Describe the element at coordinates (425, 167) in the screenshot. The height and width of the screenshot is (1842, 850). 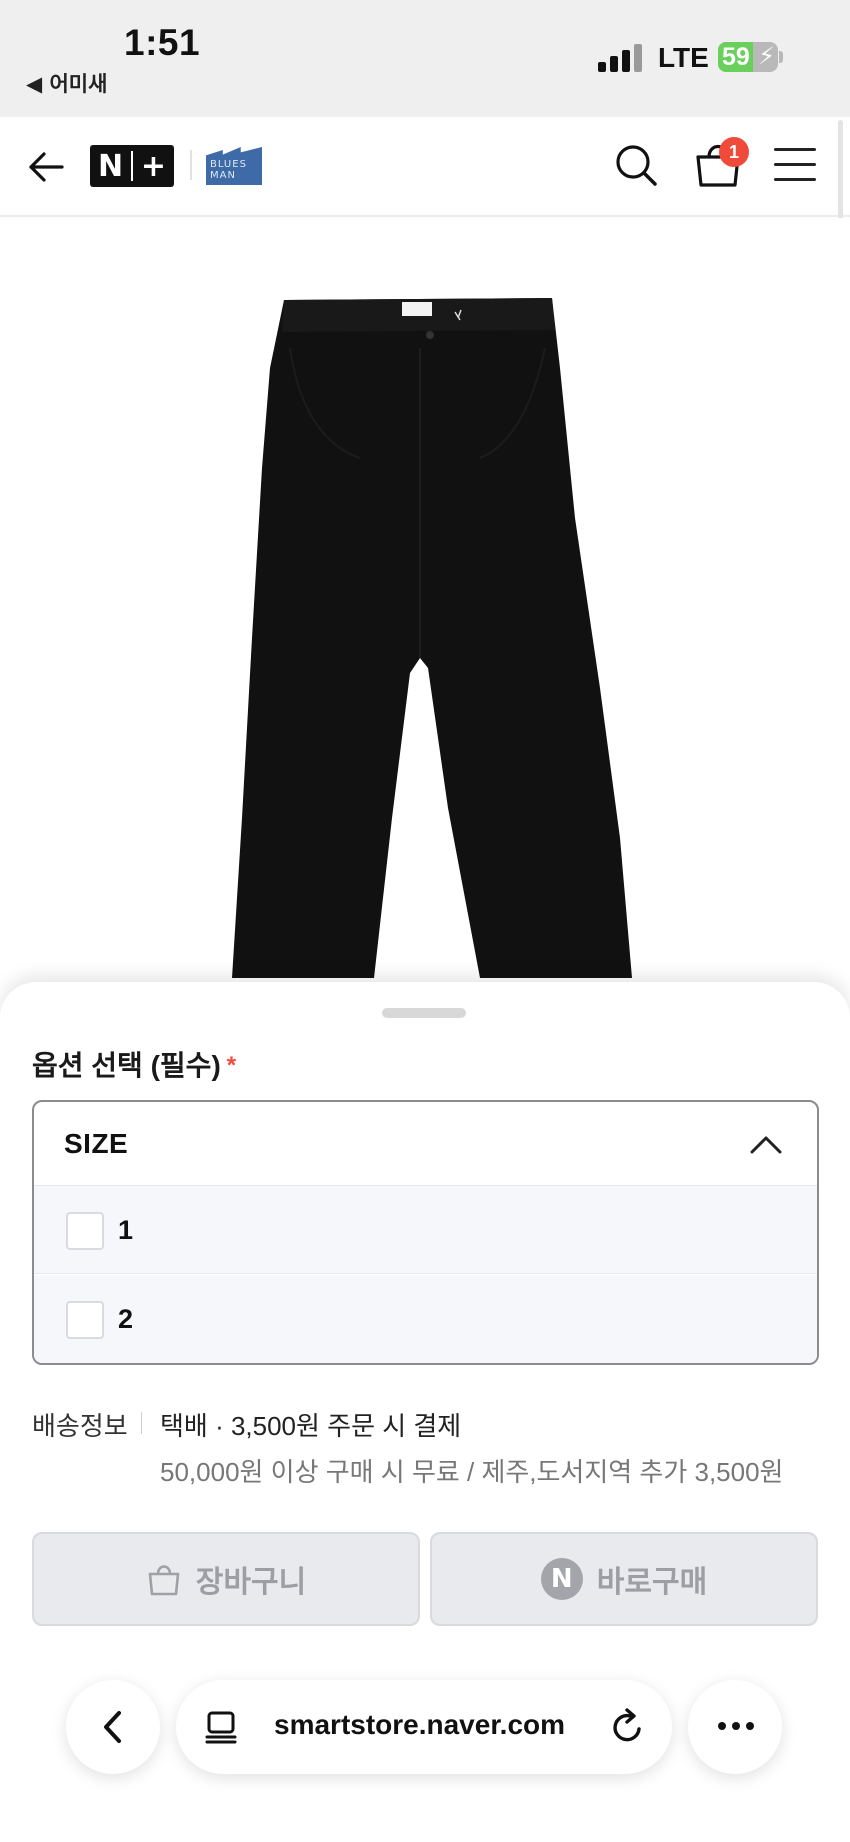
I see `app-header: N + BLUES MAN 1` at that location.